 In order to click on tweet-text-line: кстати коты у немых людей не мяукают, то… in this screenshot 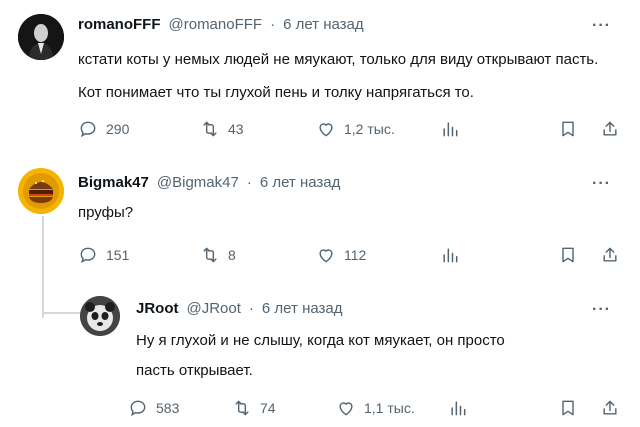, I will do `click(338, 59)`.